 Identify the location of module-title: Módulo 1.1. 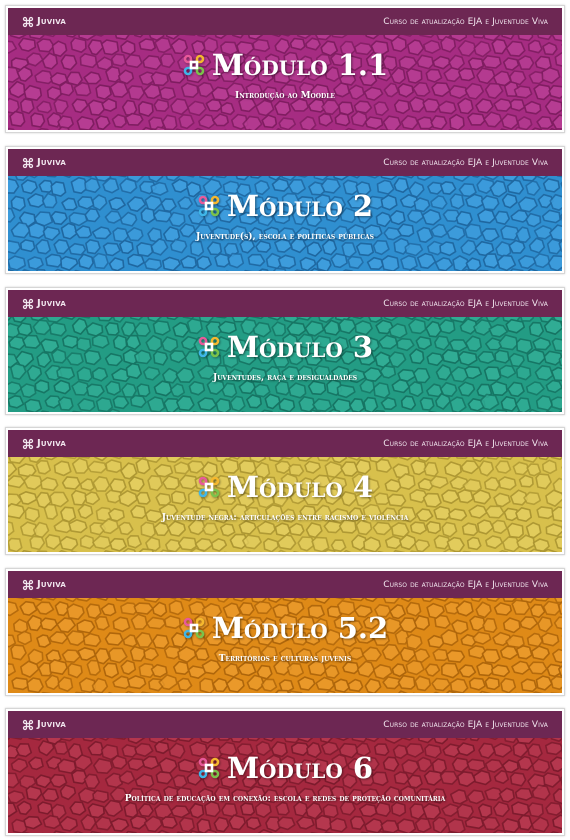
(285, 65).